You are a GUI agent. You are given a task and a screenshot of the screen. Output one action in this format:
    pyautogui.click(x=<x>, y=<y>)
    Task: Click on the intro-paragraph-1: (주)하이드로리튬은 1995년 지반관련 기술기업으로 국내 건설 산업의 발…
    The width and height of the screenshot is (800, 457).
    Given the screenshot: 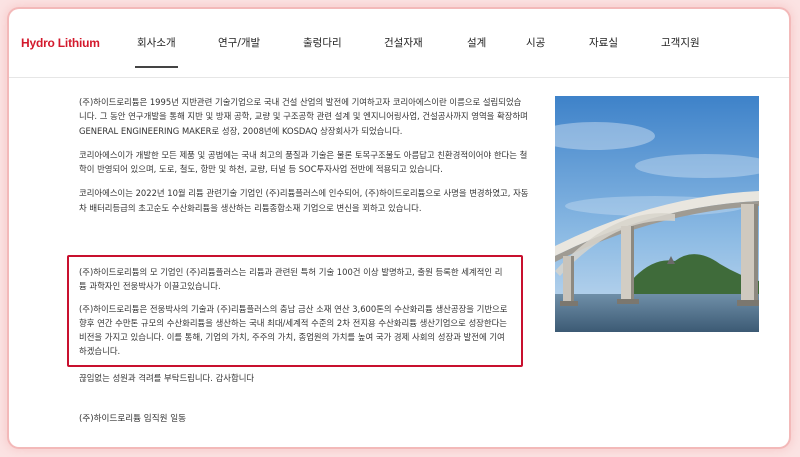 What is the action you would take?
    pyautogui.click(x=303, y=116)
    